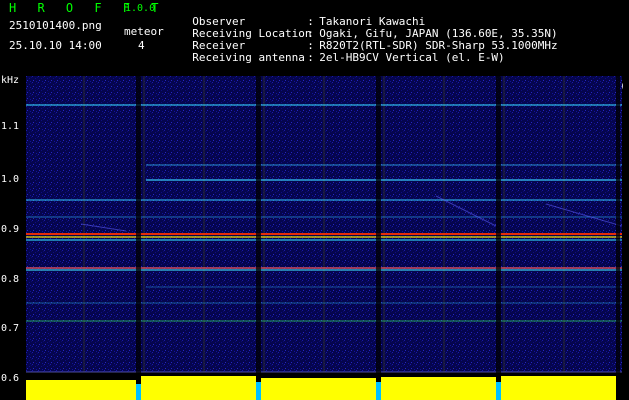  Describe the element at coordinates (55, 25) in the screenshot. I see `file-name: 2510101400.png` at that location.